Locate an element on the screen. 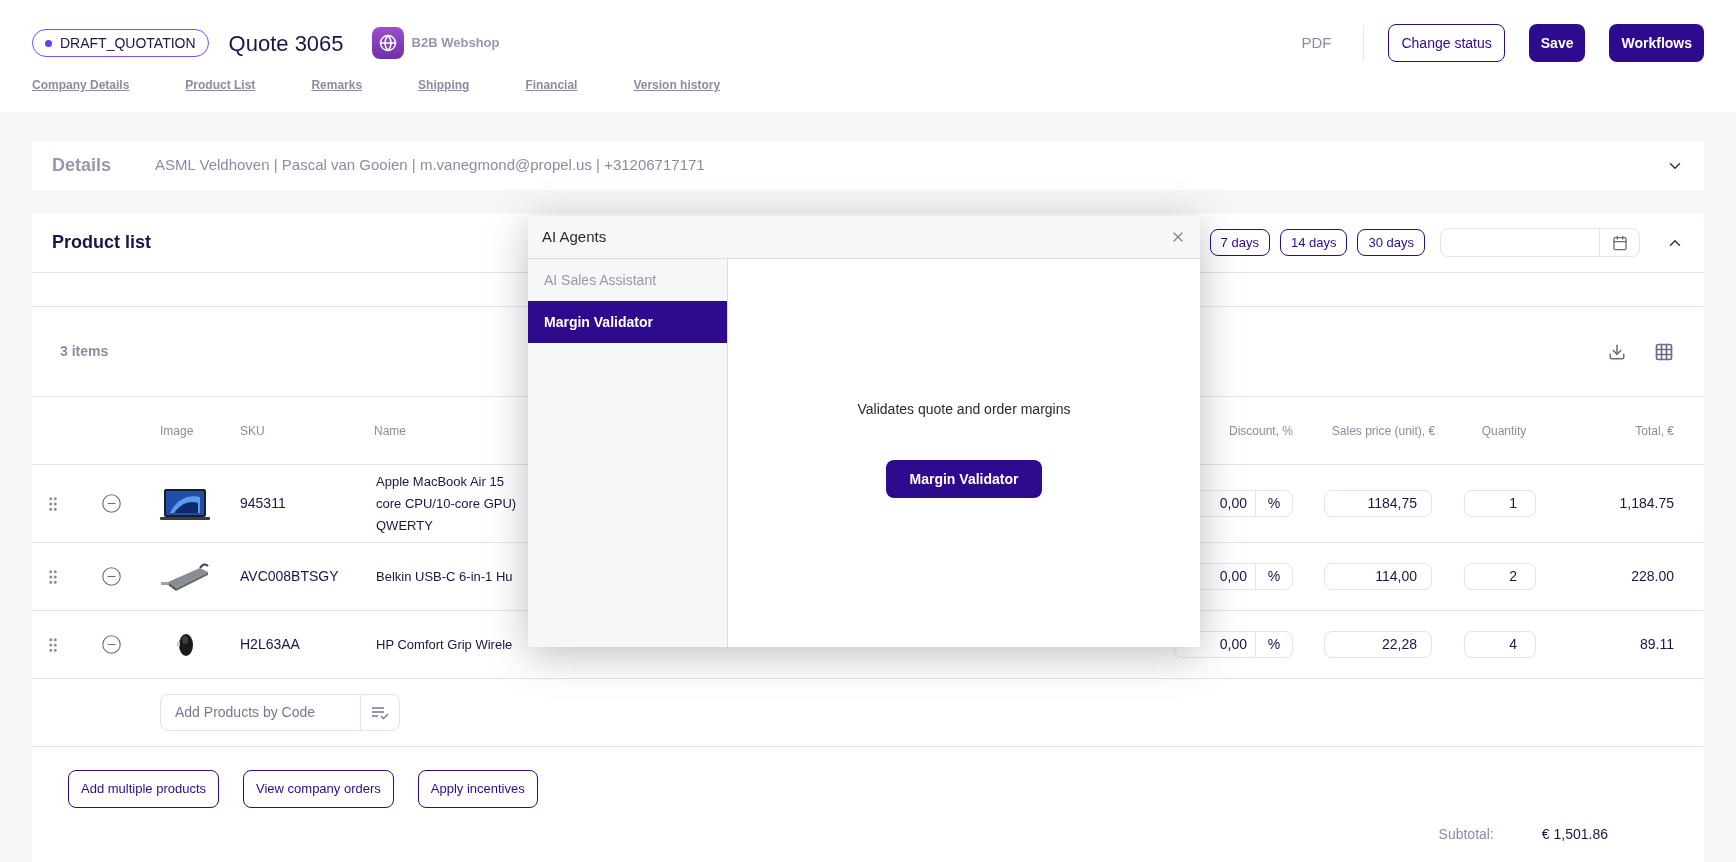 Image resolution: width=1736 pixels, height=862 pixels. column-header: Quantity is located at coordinates (1504, 430).